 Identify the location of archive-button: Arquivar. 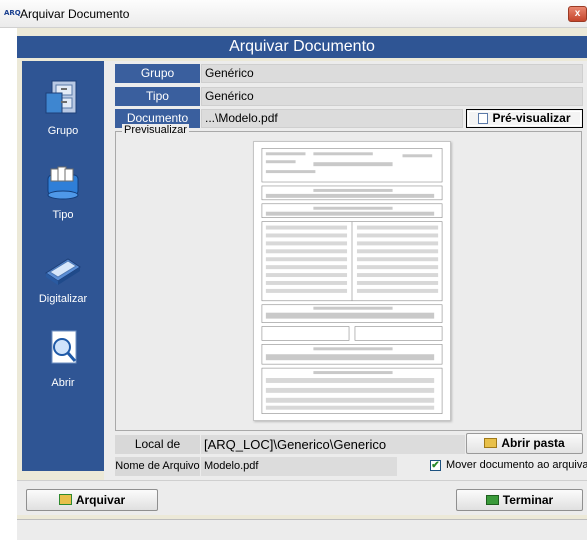
(92, 500).